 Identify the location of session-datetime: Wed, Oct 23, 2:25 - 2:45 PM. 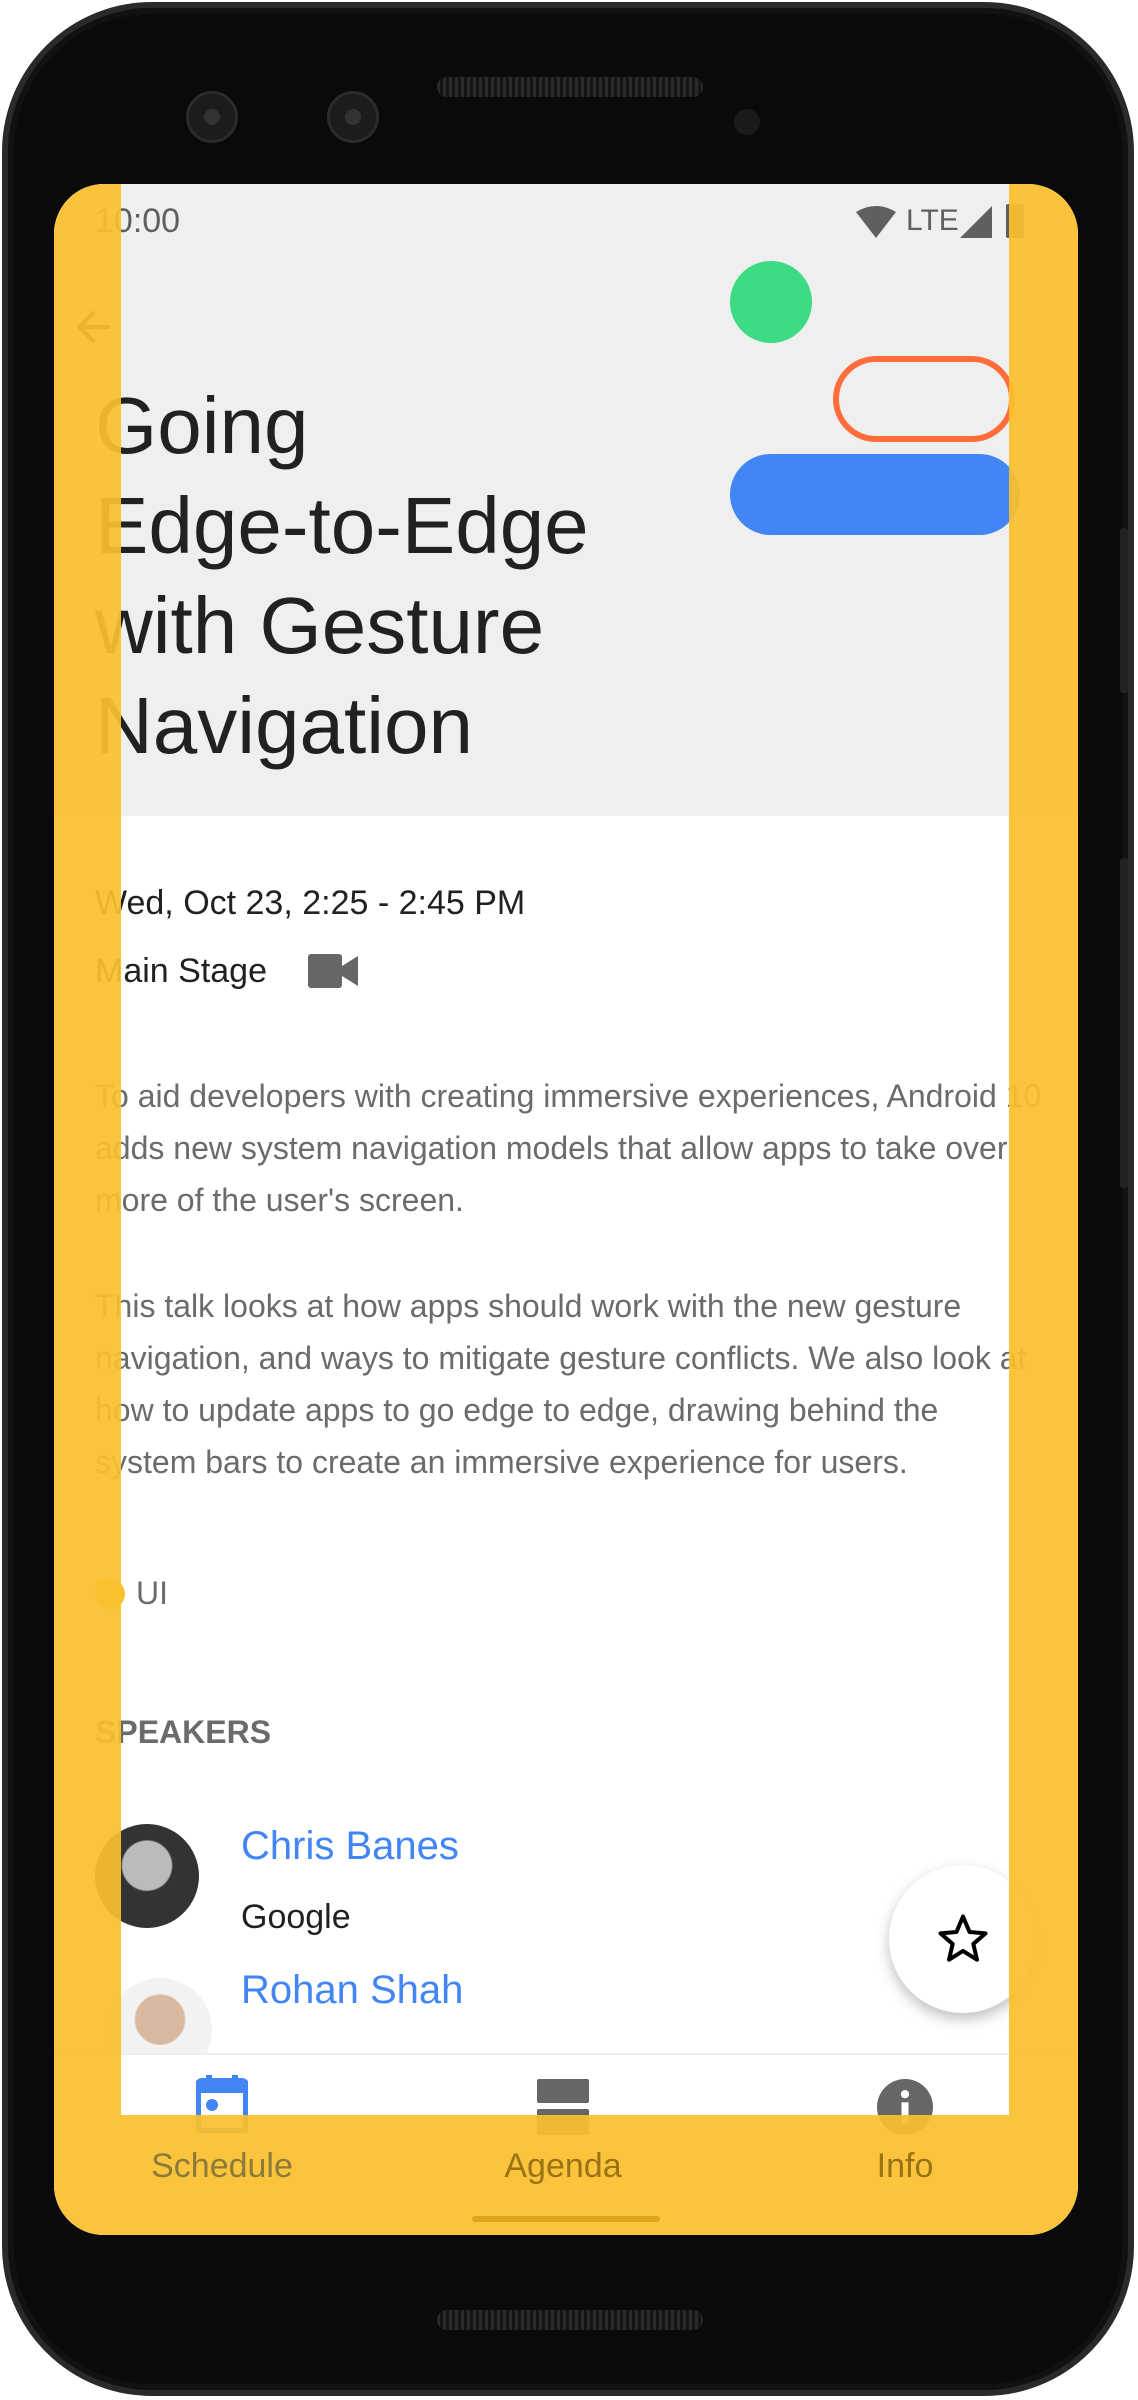
(310, 903).